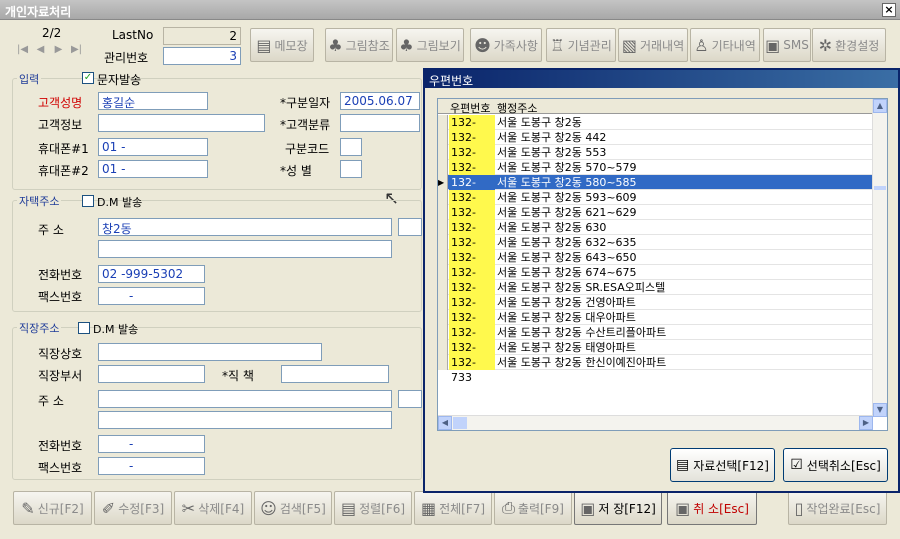 The image size is (900, 539). What do you see at coordinates (151, 296) in the screenshot?
I see `home-fax-field: -` at bounding box center [151, 296].